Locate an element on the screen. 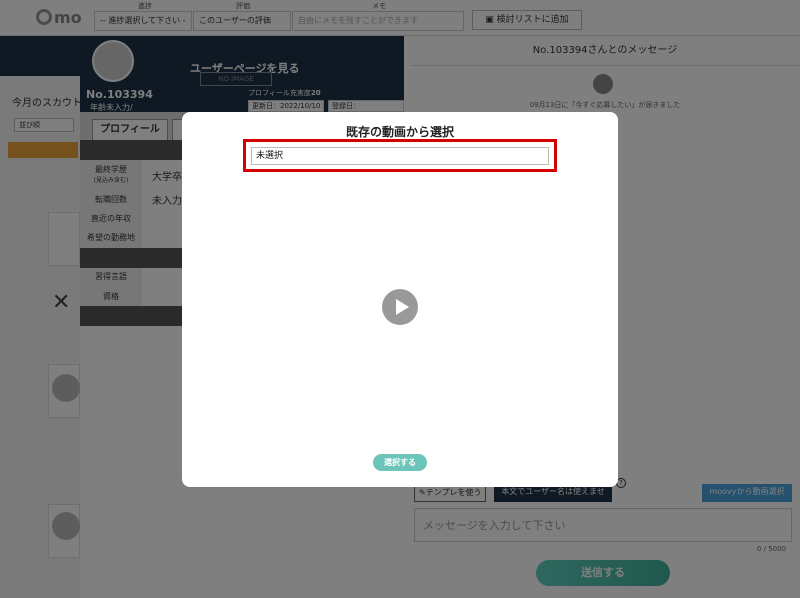 Image resolution: width=800 pixels, height=598 pixels. play-icon is located at coordinates (402, 307).